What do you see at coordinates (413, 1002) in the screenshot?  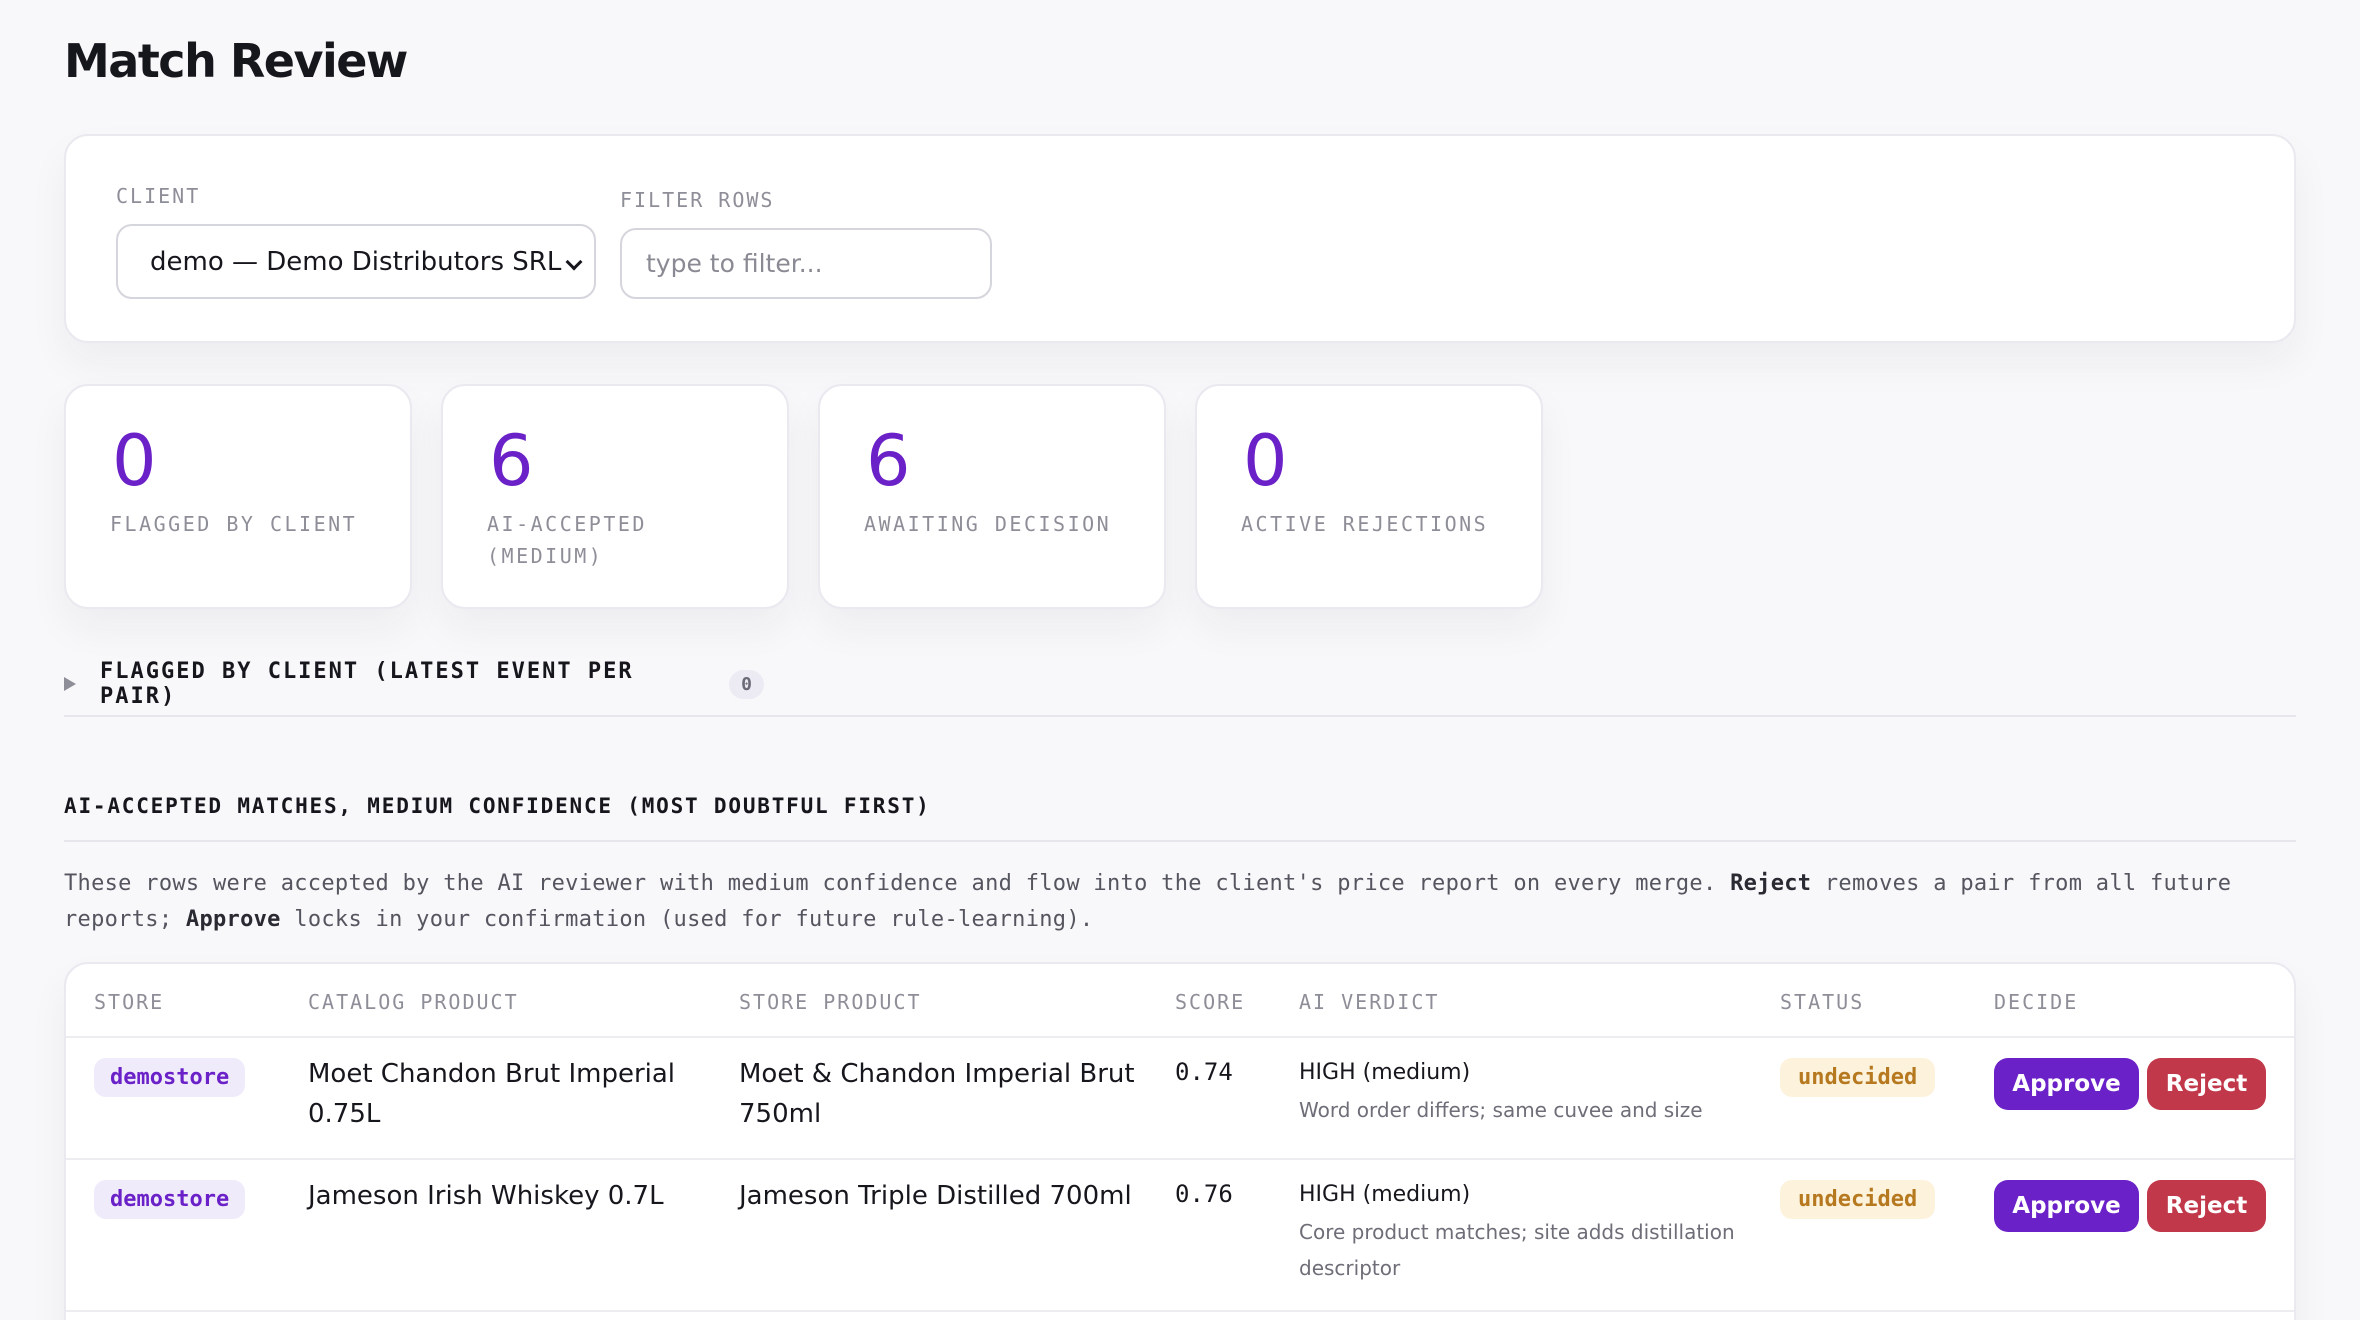 I see `header-catalog-product: CATALOG PRODUCT` at bounding box center [413, 1002].